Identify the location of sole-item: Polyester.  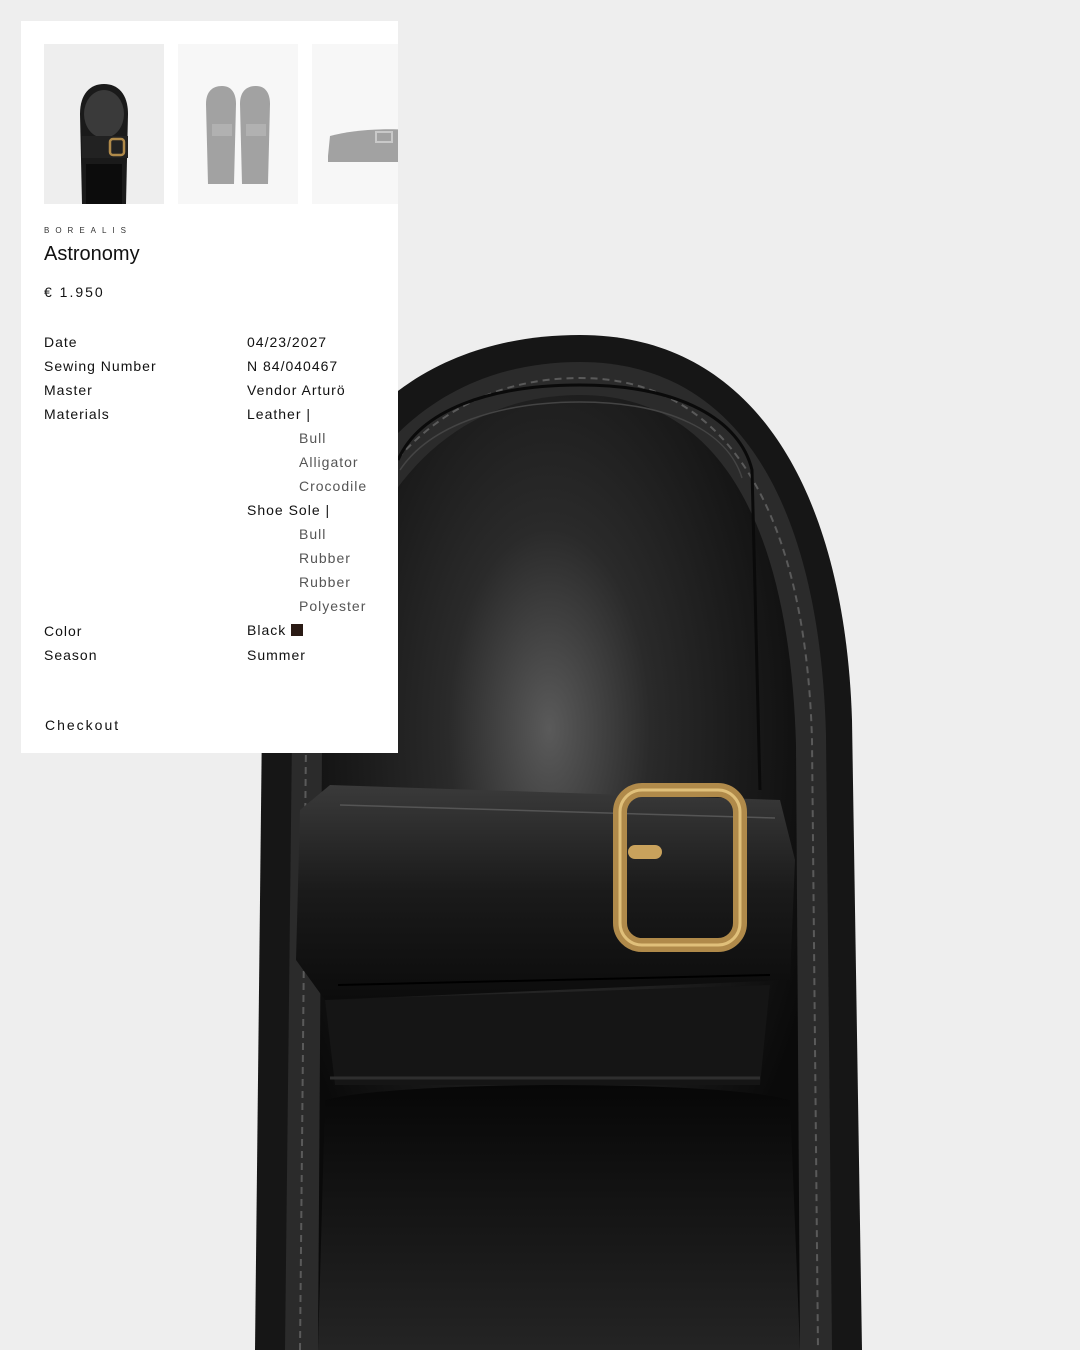
(333, 606).